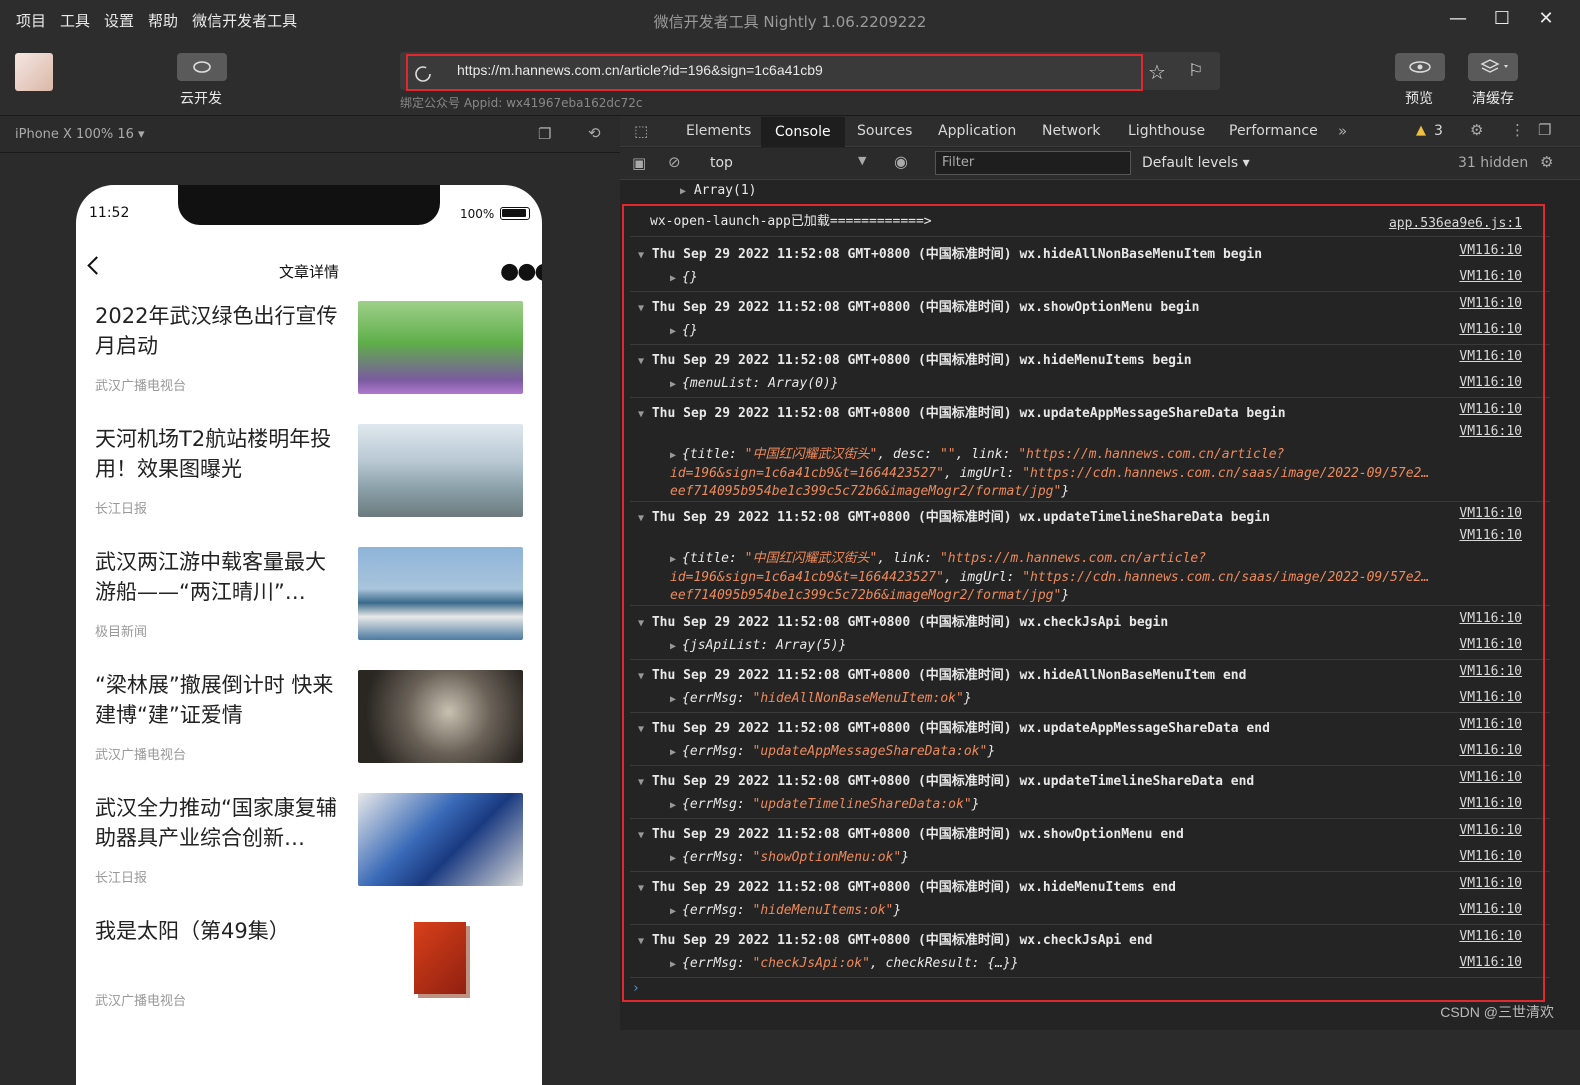 Image resolution: width=1580 pixels, height=1085 pixels. Describe the element at coordinates (310, 599) in the screenshot. I see `list-item: 武汉两江游中载客量最大游船——“两江晴川”… 极目新闻` at that location.